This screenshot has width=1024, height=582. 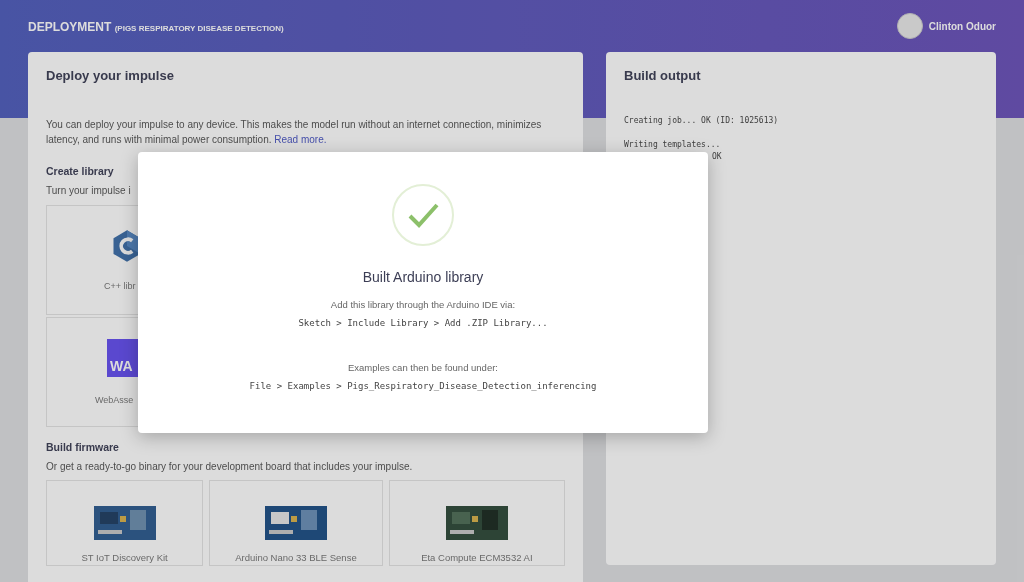 What do you see at coordinates (476, 523) in the screenshot?
I see `board-option: Eta Compute ECM3532 AI` at bounding box center [476, 523].